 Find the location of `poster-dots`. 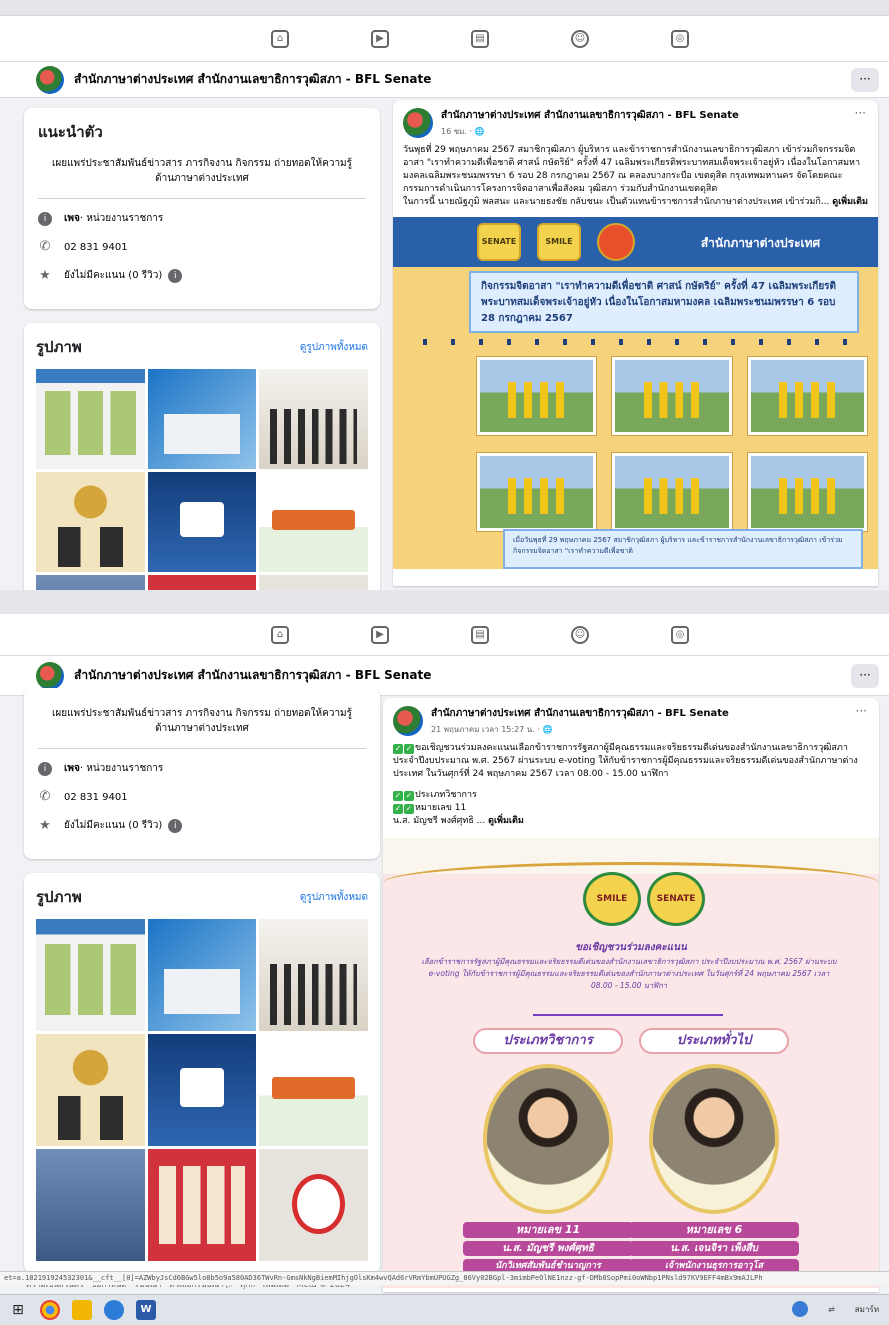

poster-dots is located at coordinates (643, 342).